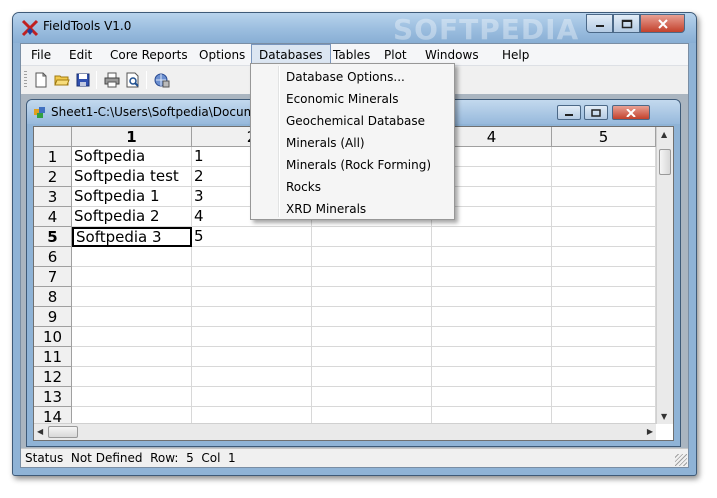 The image size is (717, 498). Describe the element at coordinates (53, 137) in the screenshot. I see `grid-corner` at that location.